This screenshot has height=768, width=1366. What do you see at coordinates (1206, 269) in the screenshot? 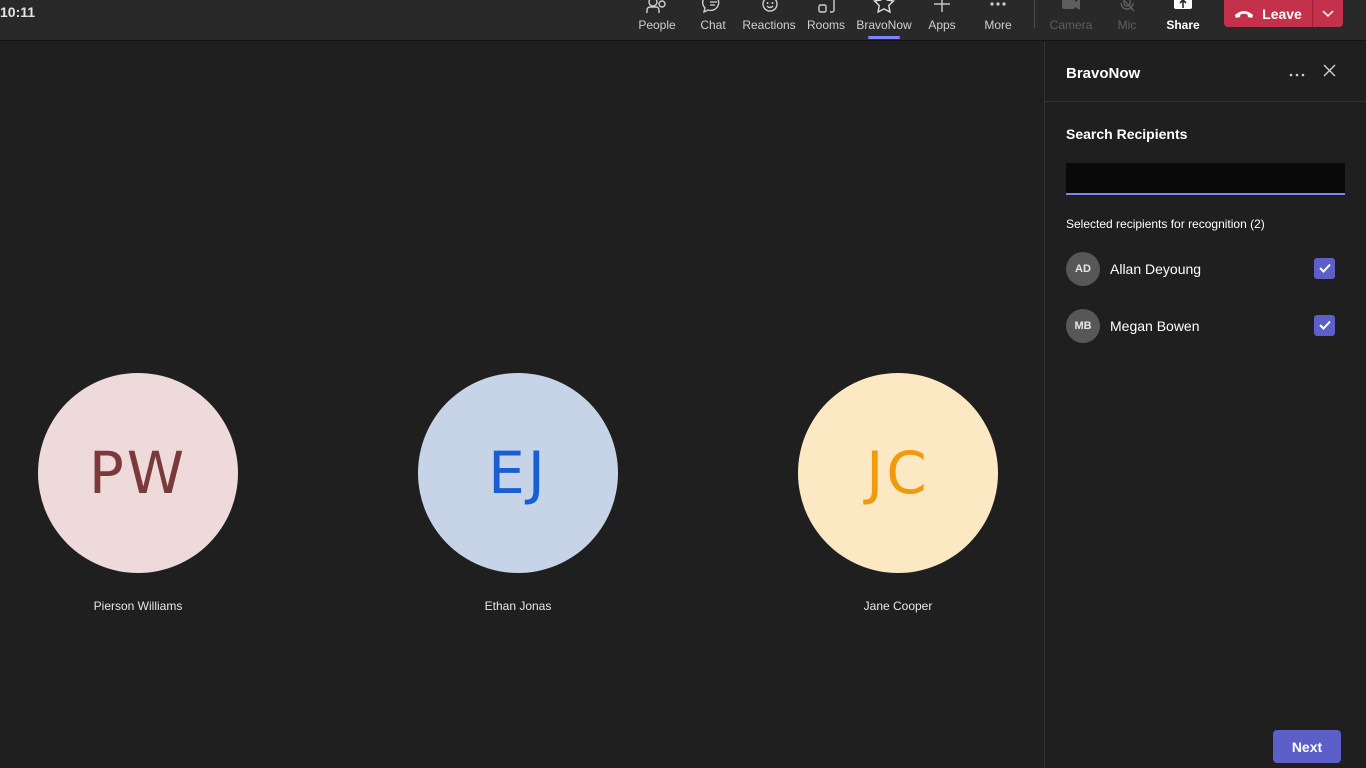
I see `recipient-row: AD Allan Deyoung` at bounding box center [1206, 269].